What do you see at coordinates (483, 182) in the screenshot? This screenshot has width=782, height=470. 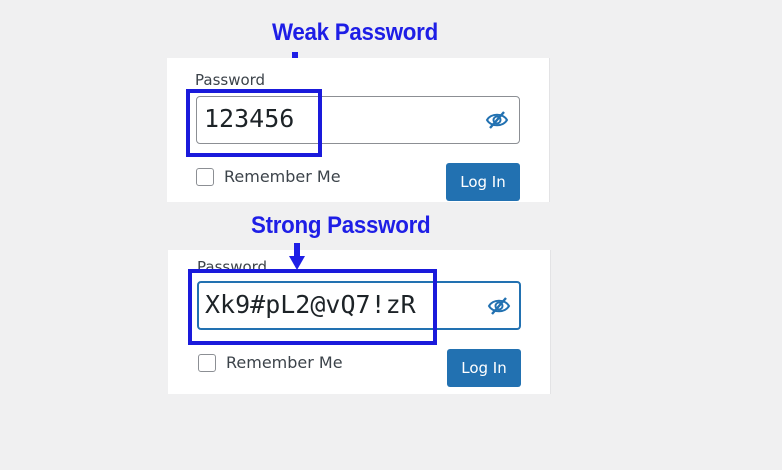 I see `weak-login-button: Log In` at bounding box center [483, 182].